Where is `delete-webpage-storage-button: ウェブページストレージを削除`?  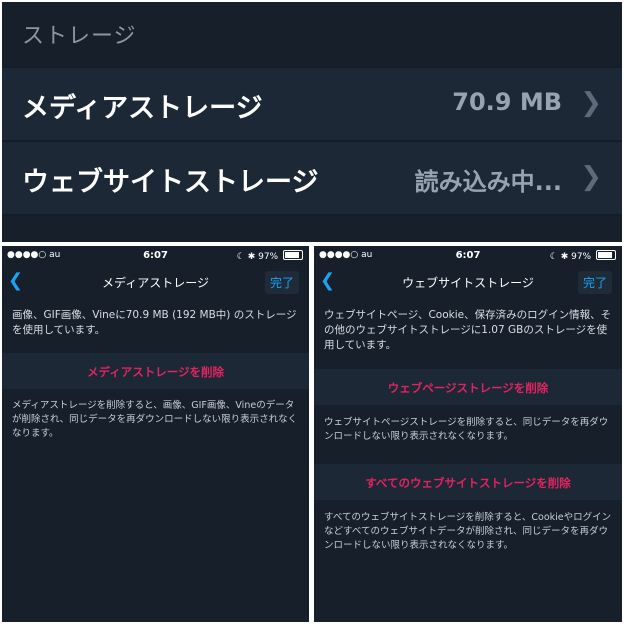 delete-webpage-storage-button: ウェブページストレージを削除 is located at coordinates (468, 387).